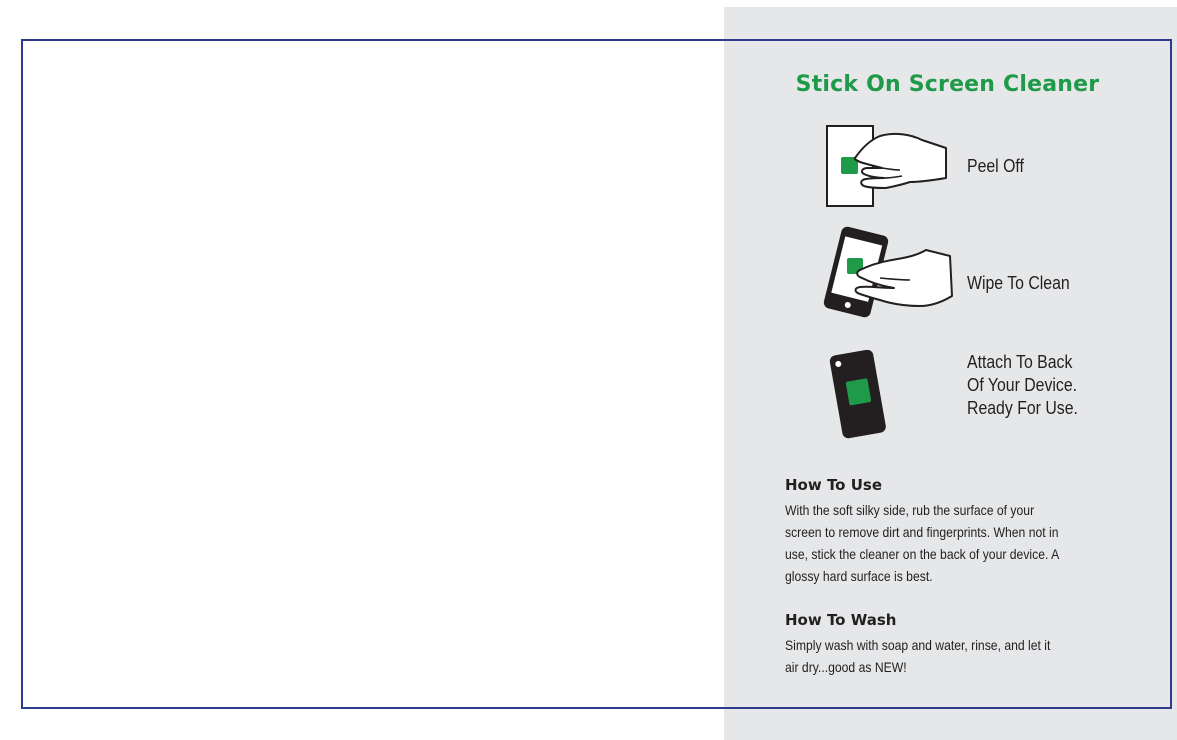 This screenshot has width=1177, height=740. Describe the element at coordinates (947, 84) in the screenshot. I see `page-title: Stick On Screen Cleaner` at that location.